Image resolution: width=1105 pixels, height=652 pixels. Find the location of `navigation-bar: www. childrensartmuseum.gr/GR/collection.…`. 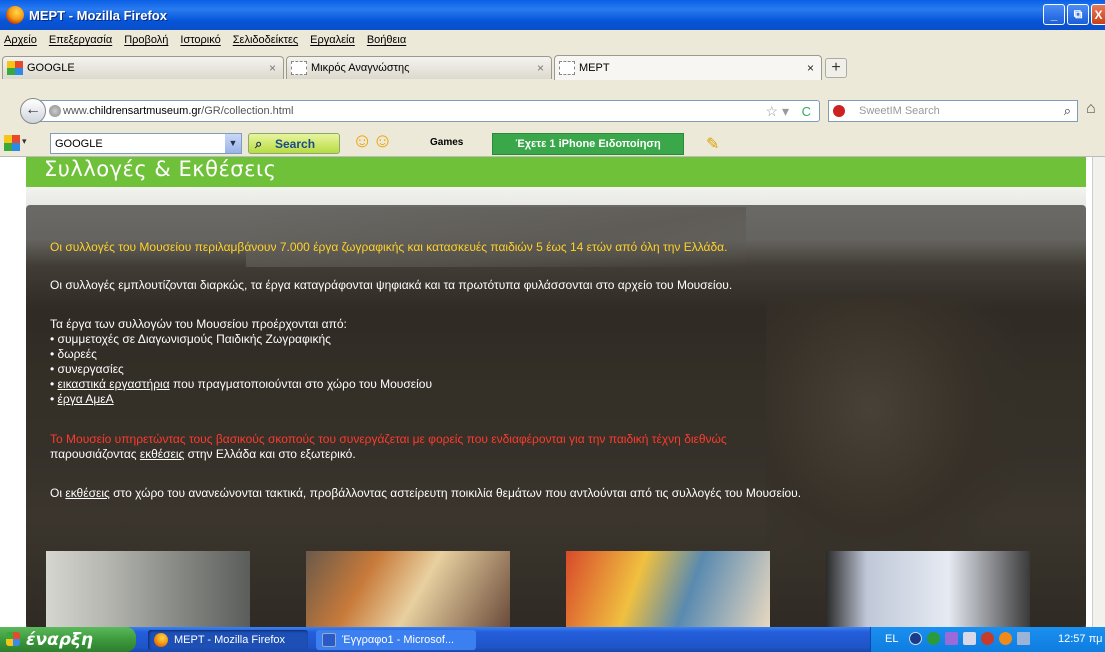

navigation-bar: www. childrensartmuseum.gr/GR/collection.… is located at coordinates (552, 111).